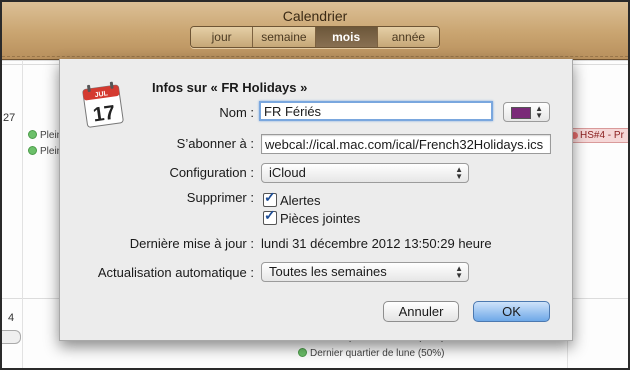  I want to click on configuration-value: iCloud, so click(287, 172).